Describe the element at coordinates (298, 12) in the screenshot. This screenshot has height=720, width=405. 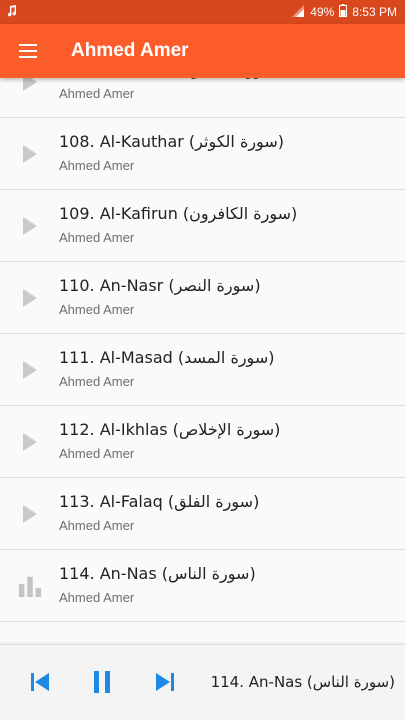
I see `signal-icon` at that location.